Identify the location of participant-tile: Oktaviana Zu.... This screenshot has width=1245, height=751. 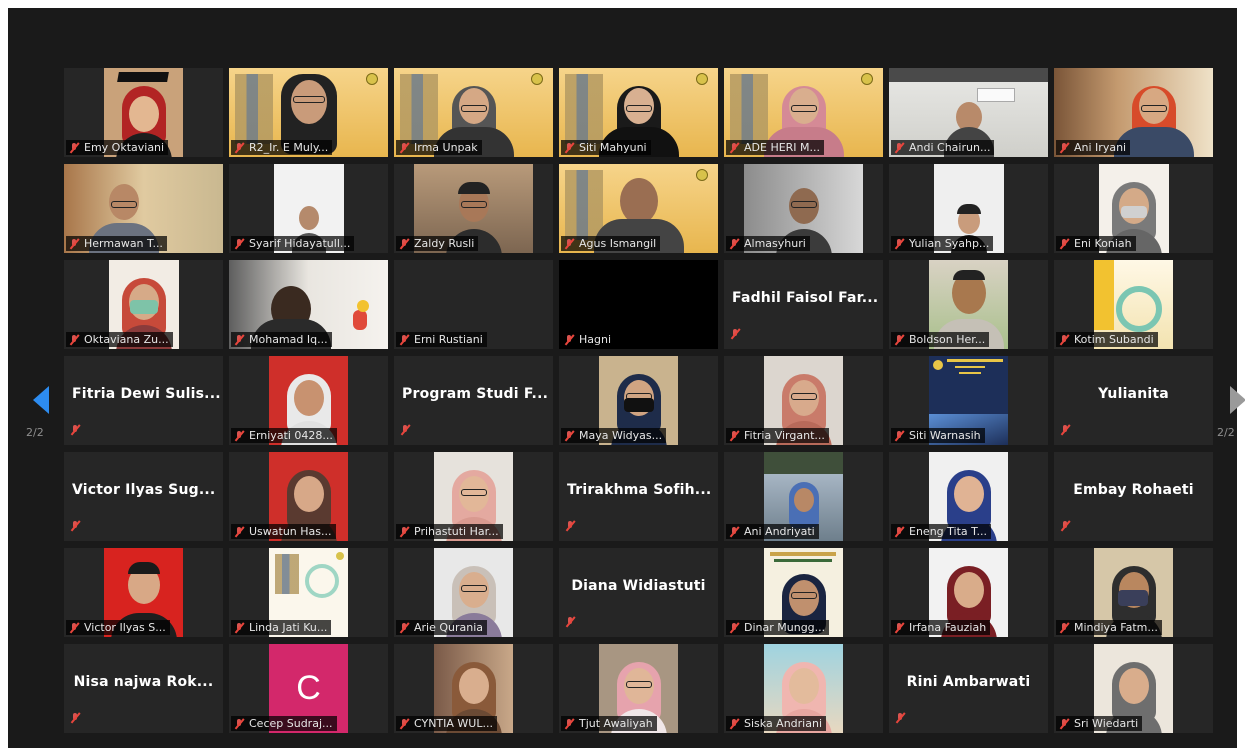
(143, 304).